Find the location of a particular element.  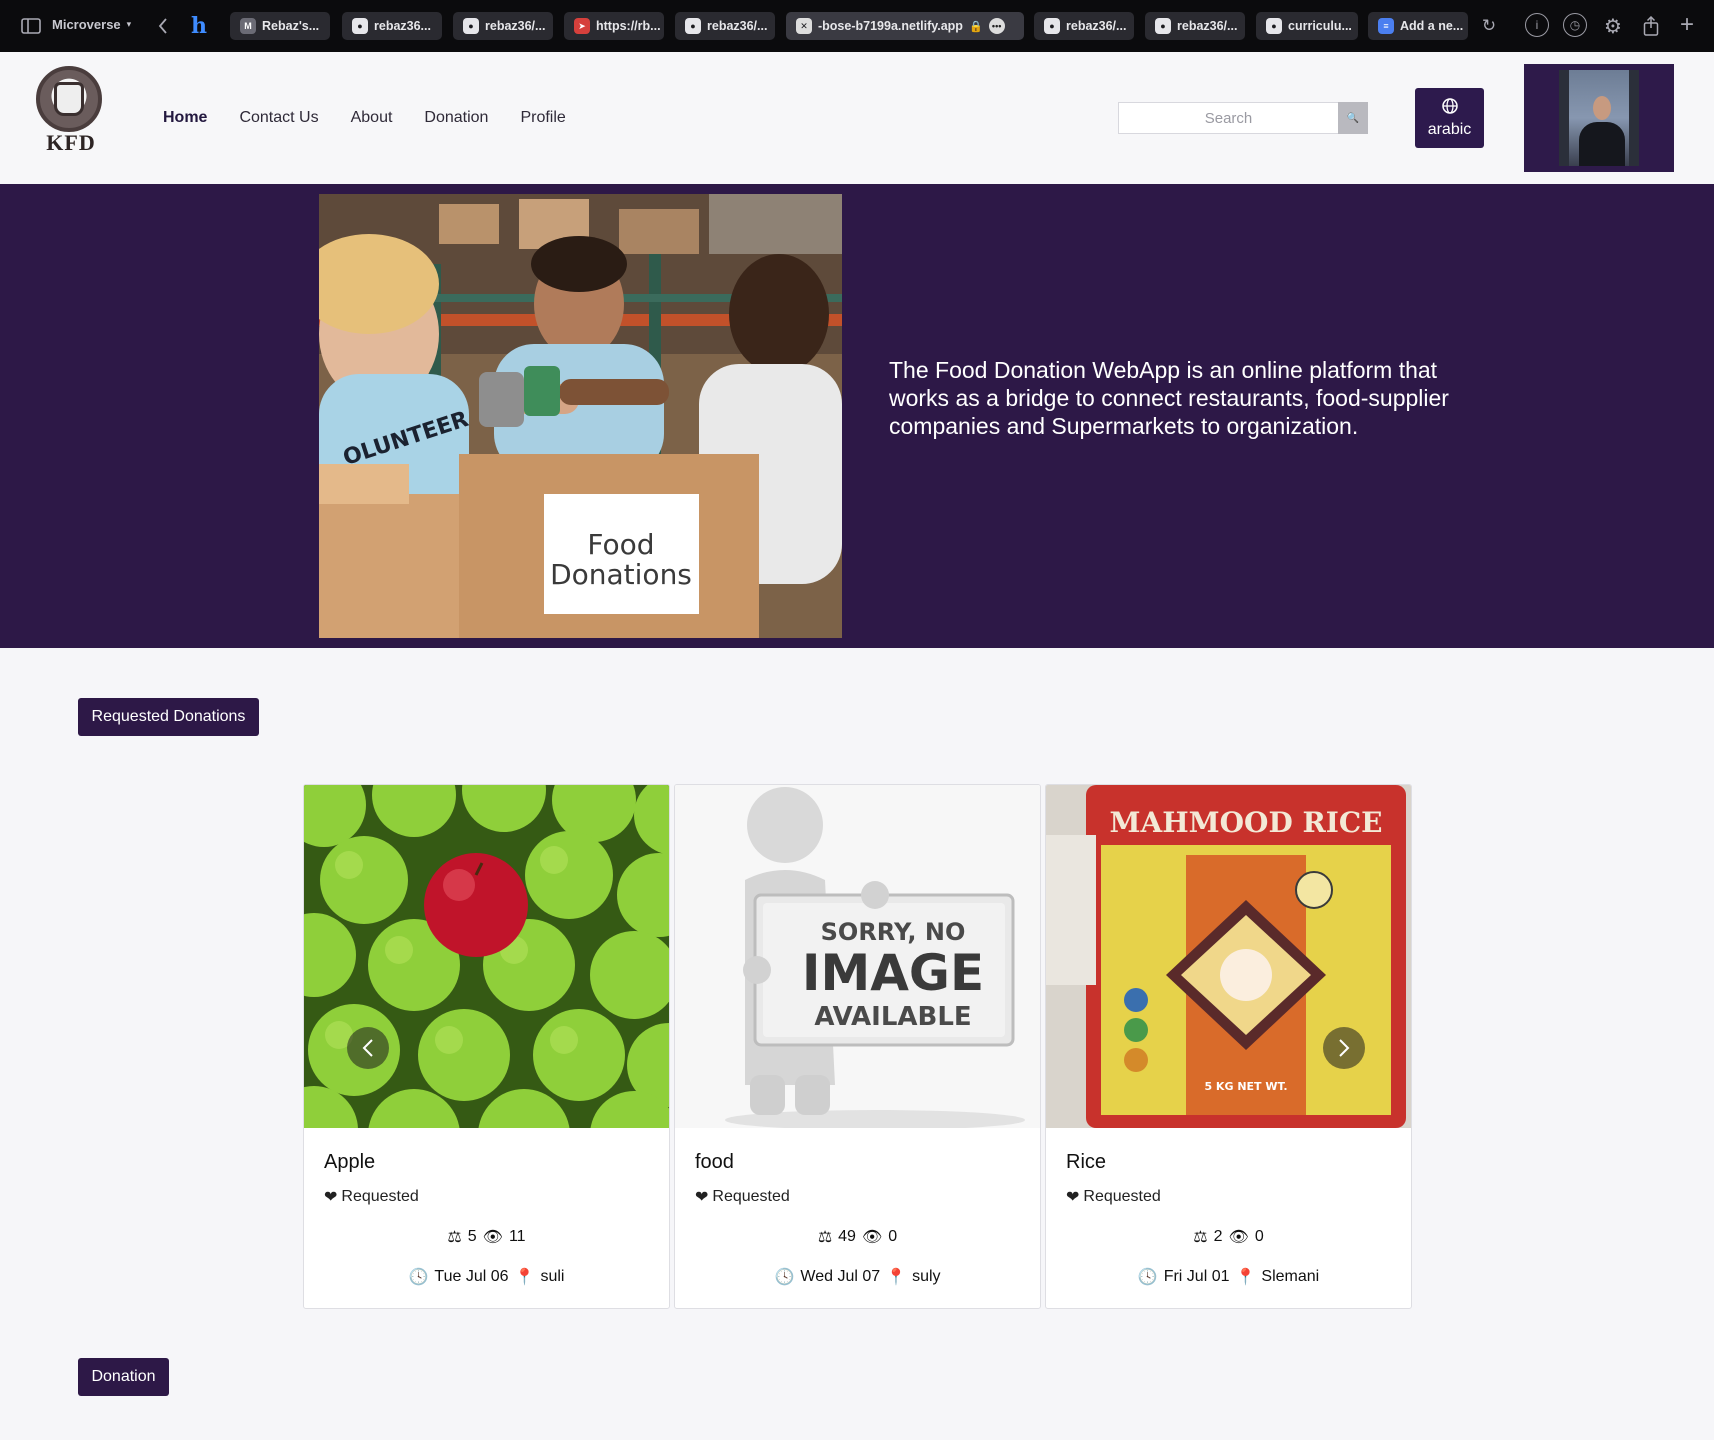

close-icon: ✕ is located at coordinates (804, 26).